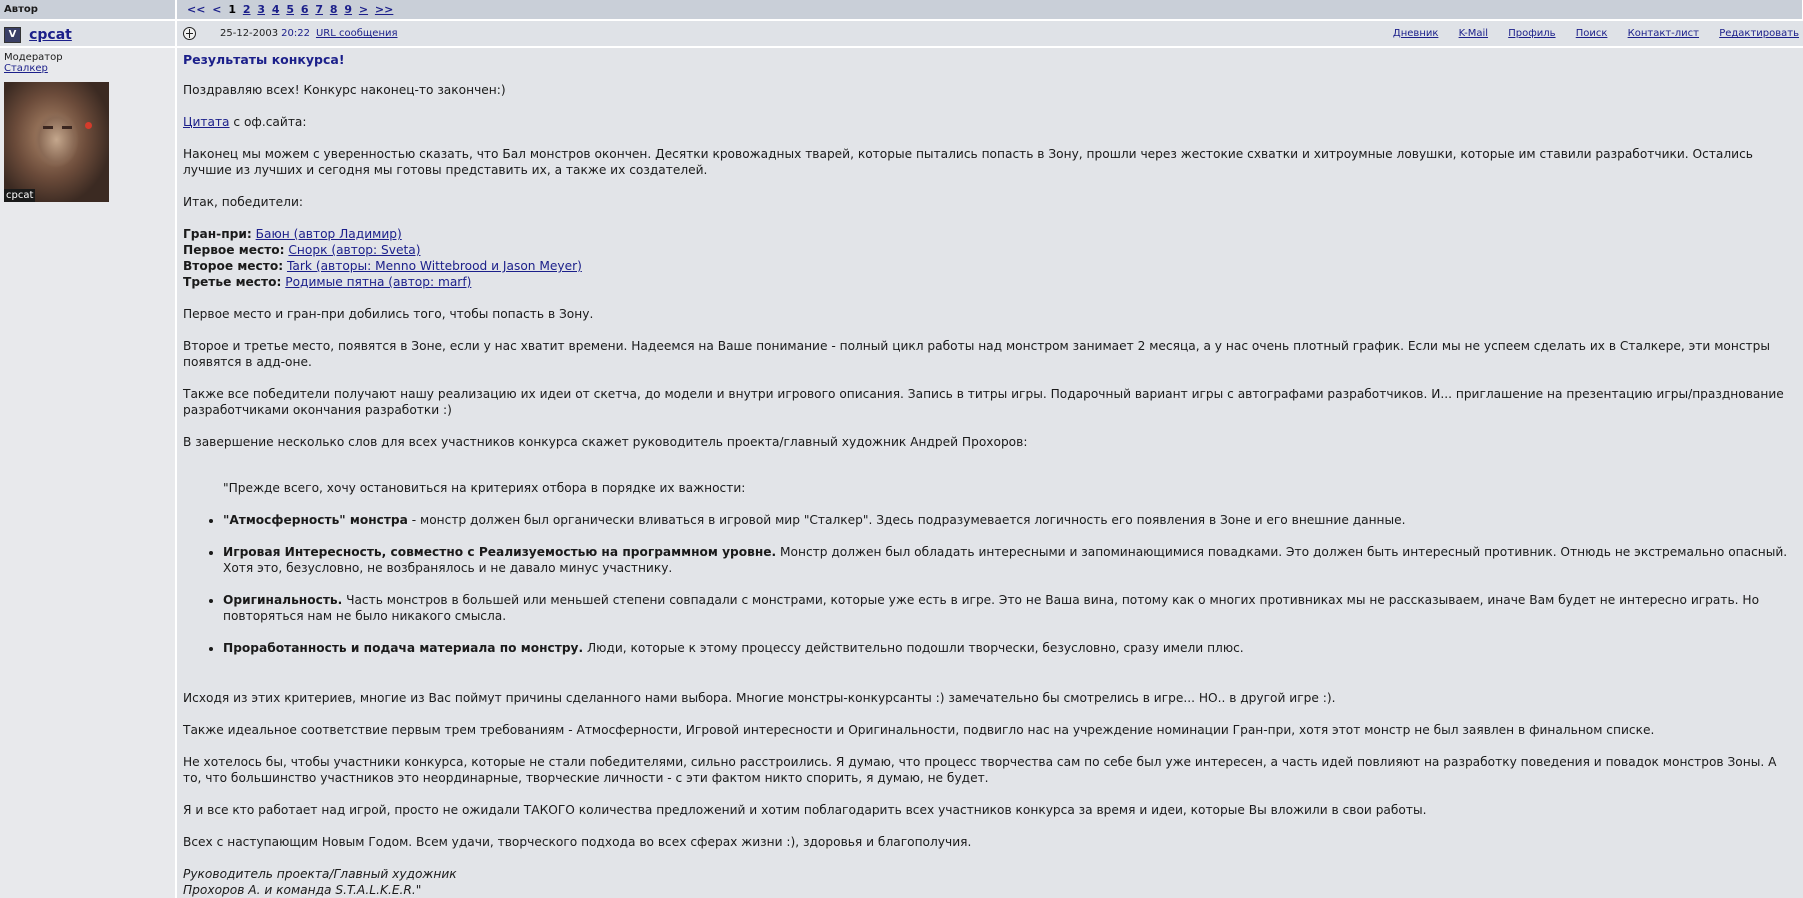 This screenshot has width=1803, height=898. What do you see at coordinates (302, 890) in the screenshot?
I see `signature-line-2: Прохоров А. и команда S.T.A.L.K.E.R."` at bounding box center [302, 890].